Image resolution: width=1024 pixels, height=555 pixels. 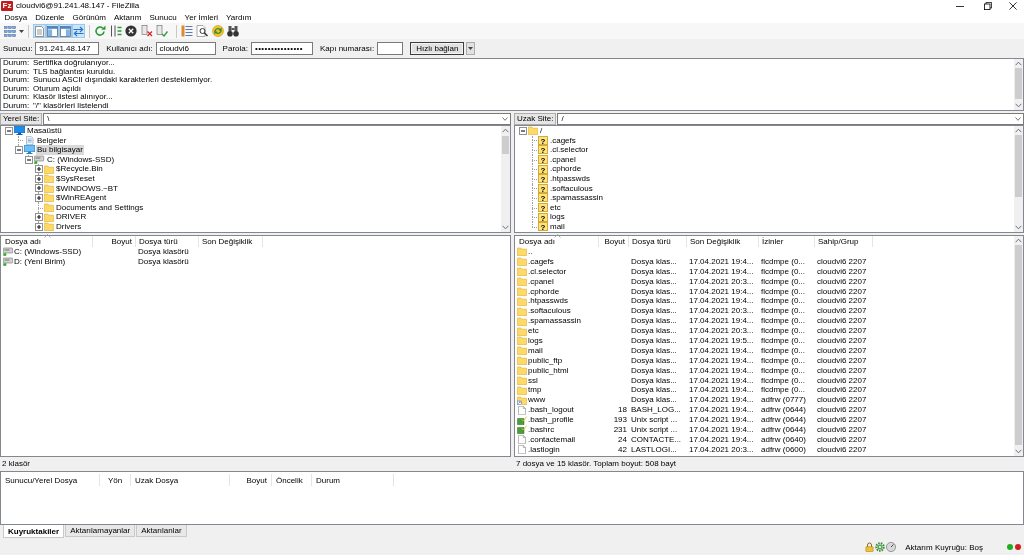 What do you see at coordinates (552, 439) in the screenshot?
I see `file-name: .contactemail` at bounding box center [552, 439].